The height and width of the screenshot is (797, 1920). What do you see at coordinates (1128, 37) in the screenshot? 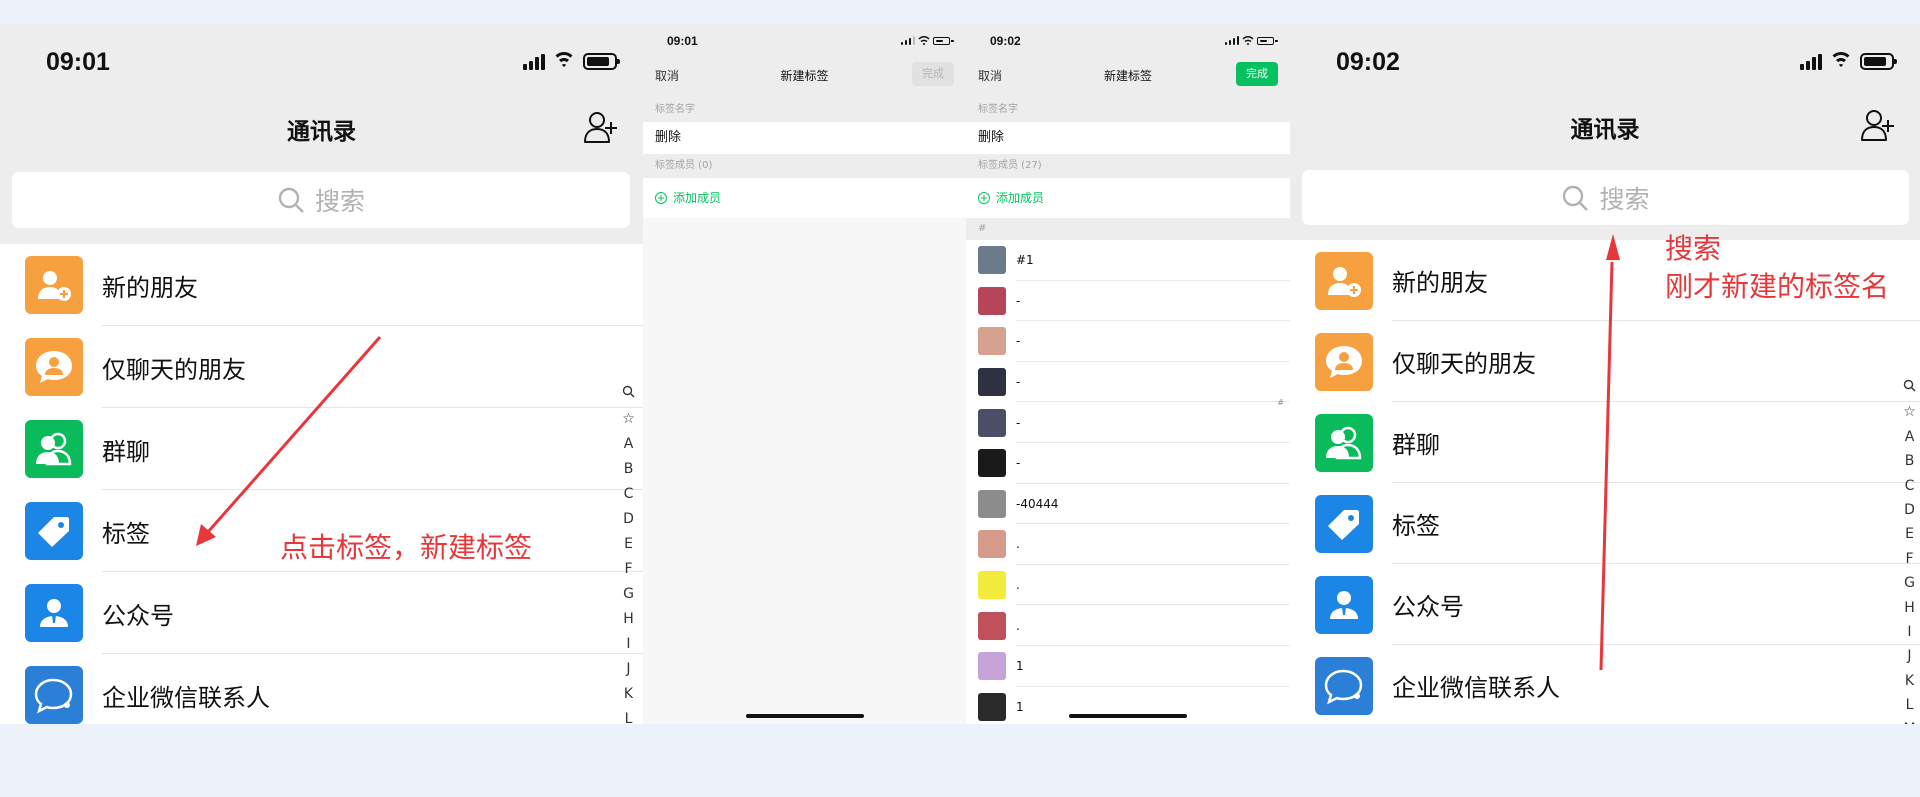
I see `status-bar: 09:02` at bounding box center [1128, 37].